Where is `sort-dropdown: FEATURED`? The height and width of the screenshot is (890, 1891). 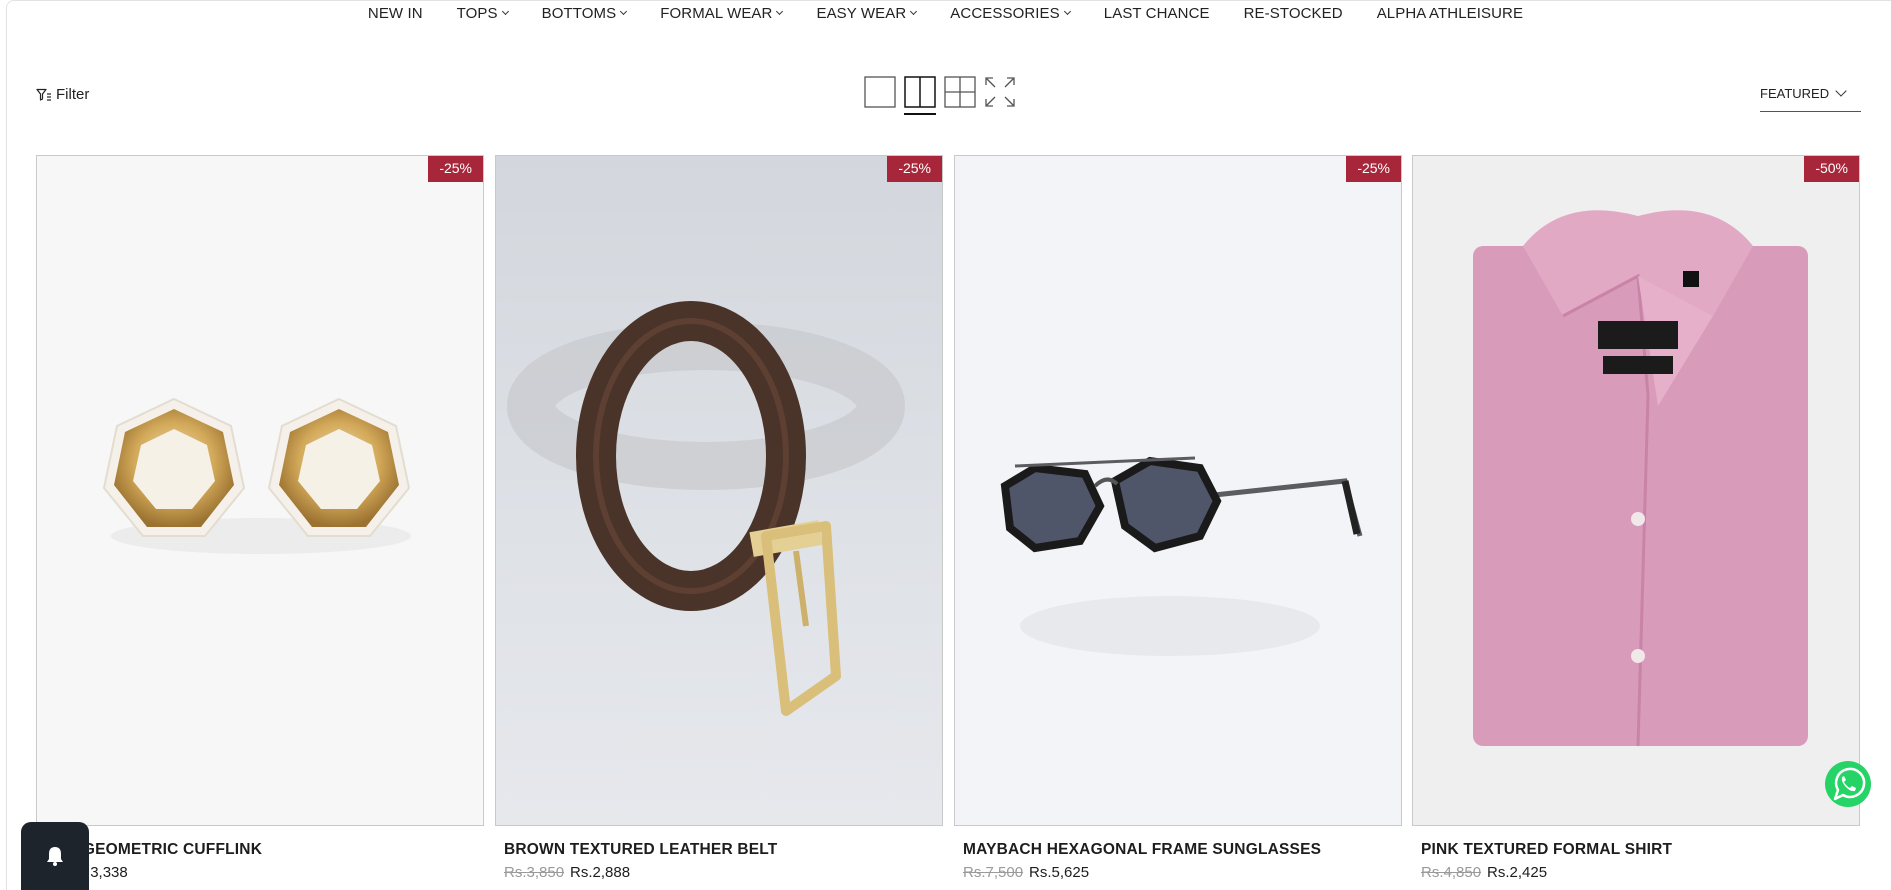 sort-dropdown: FEATURED is located at coordinates (1810, 98).